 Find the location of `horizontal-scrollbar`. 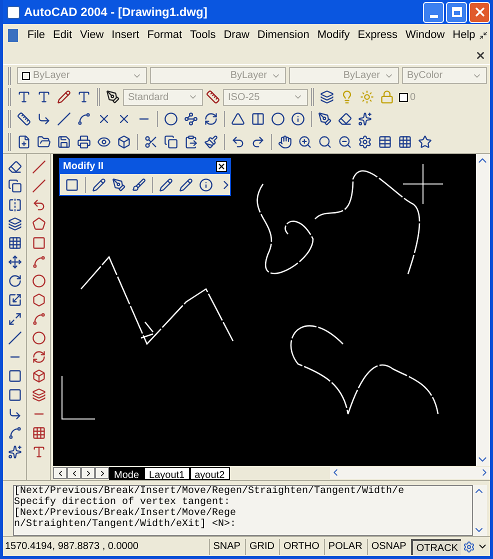

horizontal-scrollbar is located at coordinates (410, 473).